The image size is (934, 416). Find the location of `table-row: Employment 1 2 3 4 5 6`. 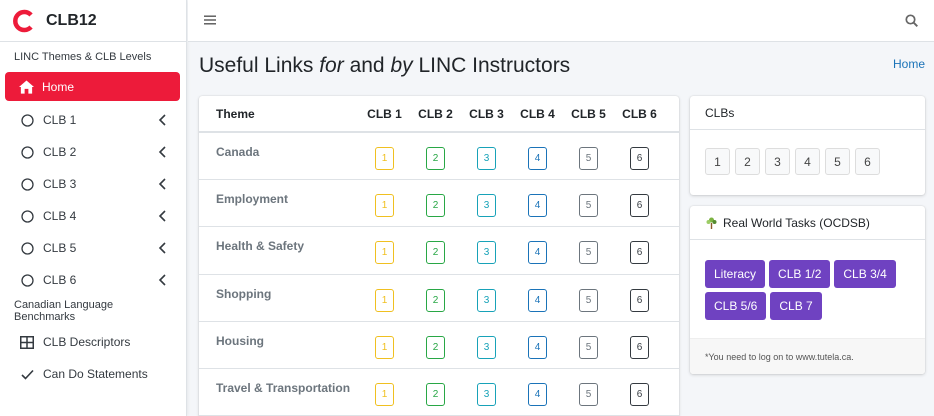

table-row: Employment 1 2 3 4 5 6 is located at coordinates (439, 204).